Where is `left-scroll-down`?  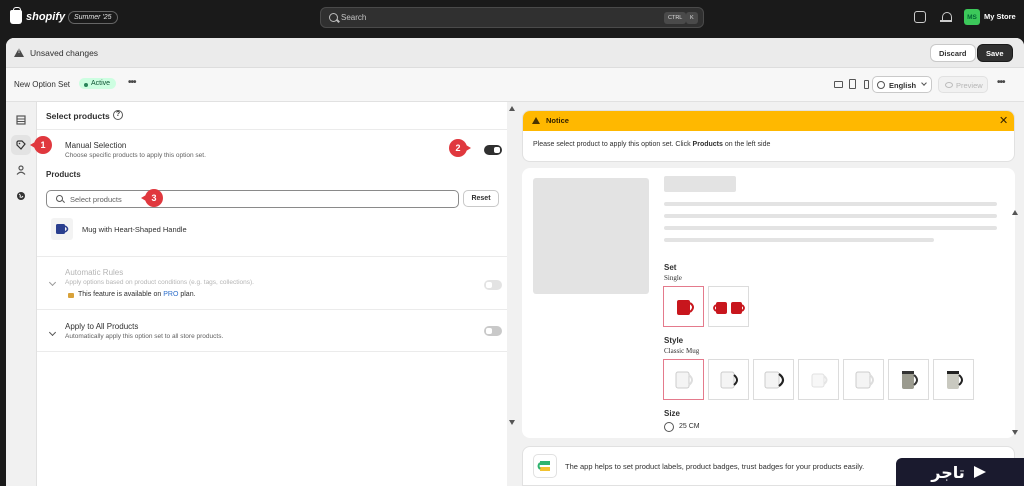 left-scroll-down is located at coordinates (512, 422).